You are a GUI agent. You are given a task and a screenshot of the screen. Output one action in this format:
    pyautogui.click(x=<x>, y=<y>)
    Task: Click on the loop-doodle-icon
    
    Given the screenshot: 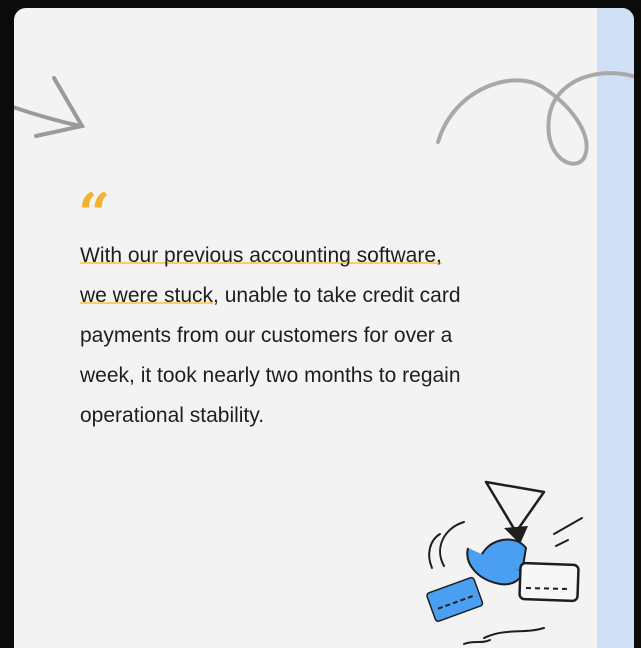 What is the action you would take?
    pyautogui.click(x=535, y=118)
    